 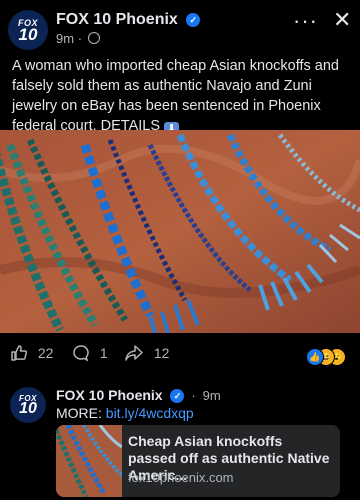 I want to click on verified-badge-icon: ✓, so click(x=193, y=20).